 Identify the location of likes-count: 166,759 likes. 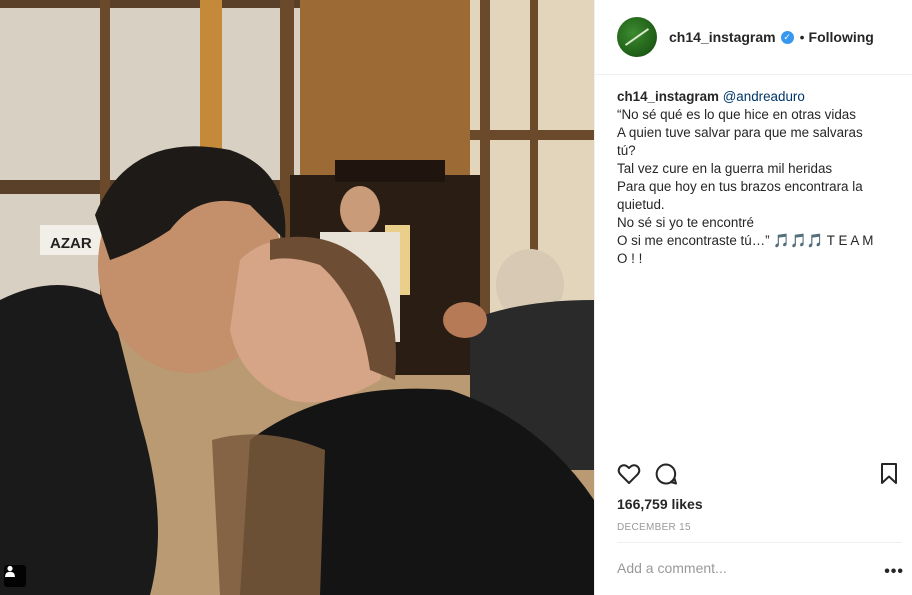
(660, 504).